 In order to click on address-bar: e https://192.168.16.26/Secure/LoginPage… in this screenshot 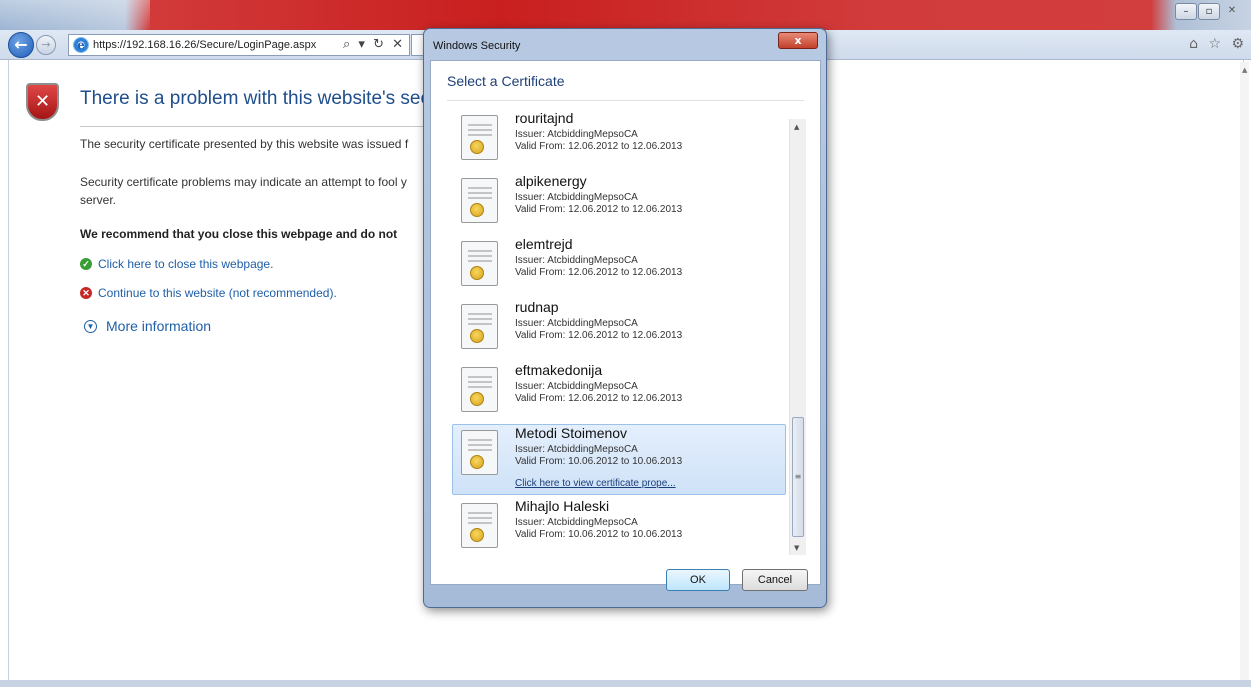, I will do `click(239, 45)`.